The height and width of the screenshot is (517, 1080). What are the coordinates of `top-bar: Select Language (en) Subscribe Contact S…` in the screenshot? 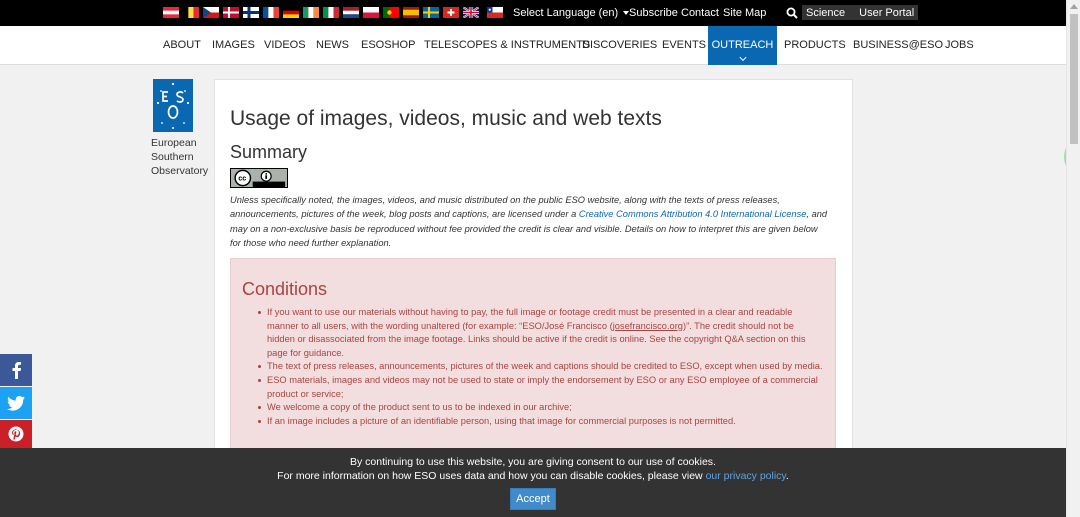 It's located at (533, 13).